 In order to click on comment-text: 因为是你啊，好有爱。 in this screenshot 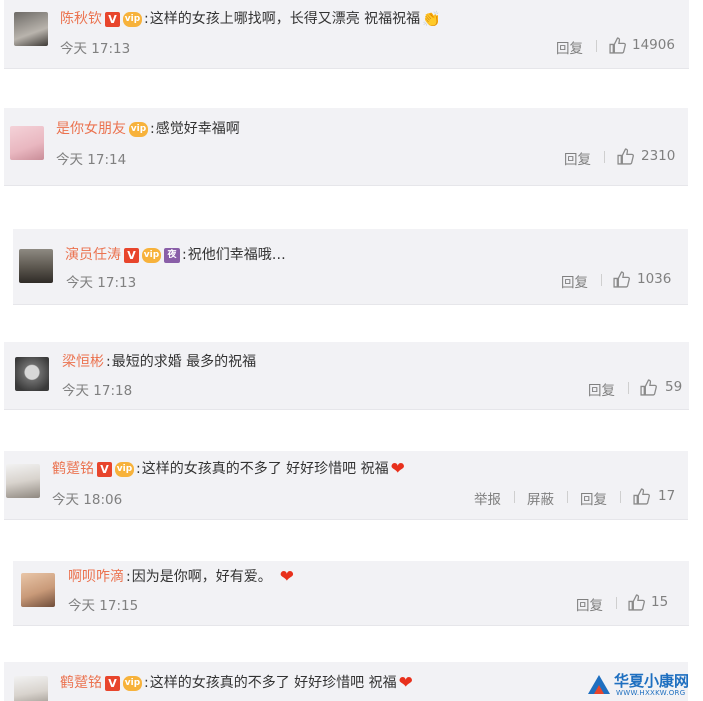, I will do `click(201, 577)`.